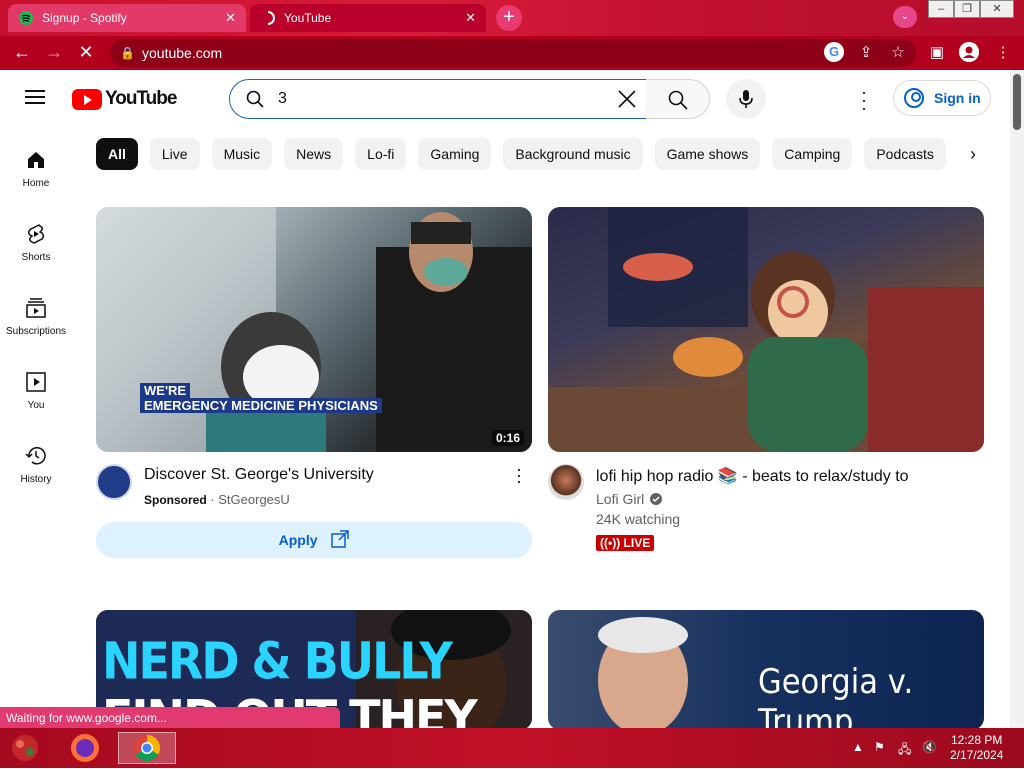 This screenshot has height=769, width=1024. What do you see at coordinates (519, 475) in the screenshot?
I see `video-menu-icon: · · ·` at bounding box center [519, 475].